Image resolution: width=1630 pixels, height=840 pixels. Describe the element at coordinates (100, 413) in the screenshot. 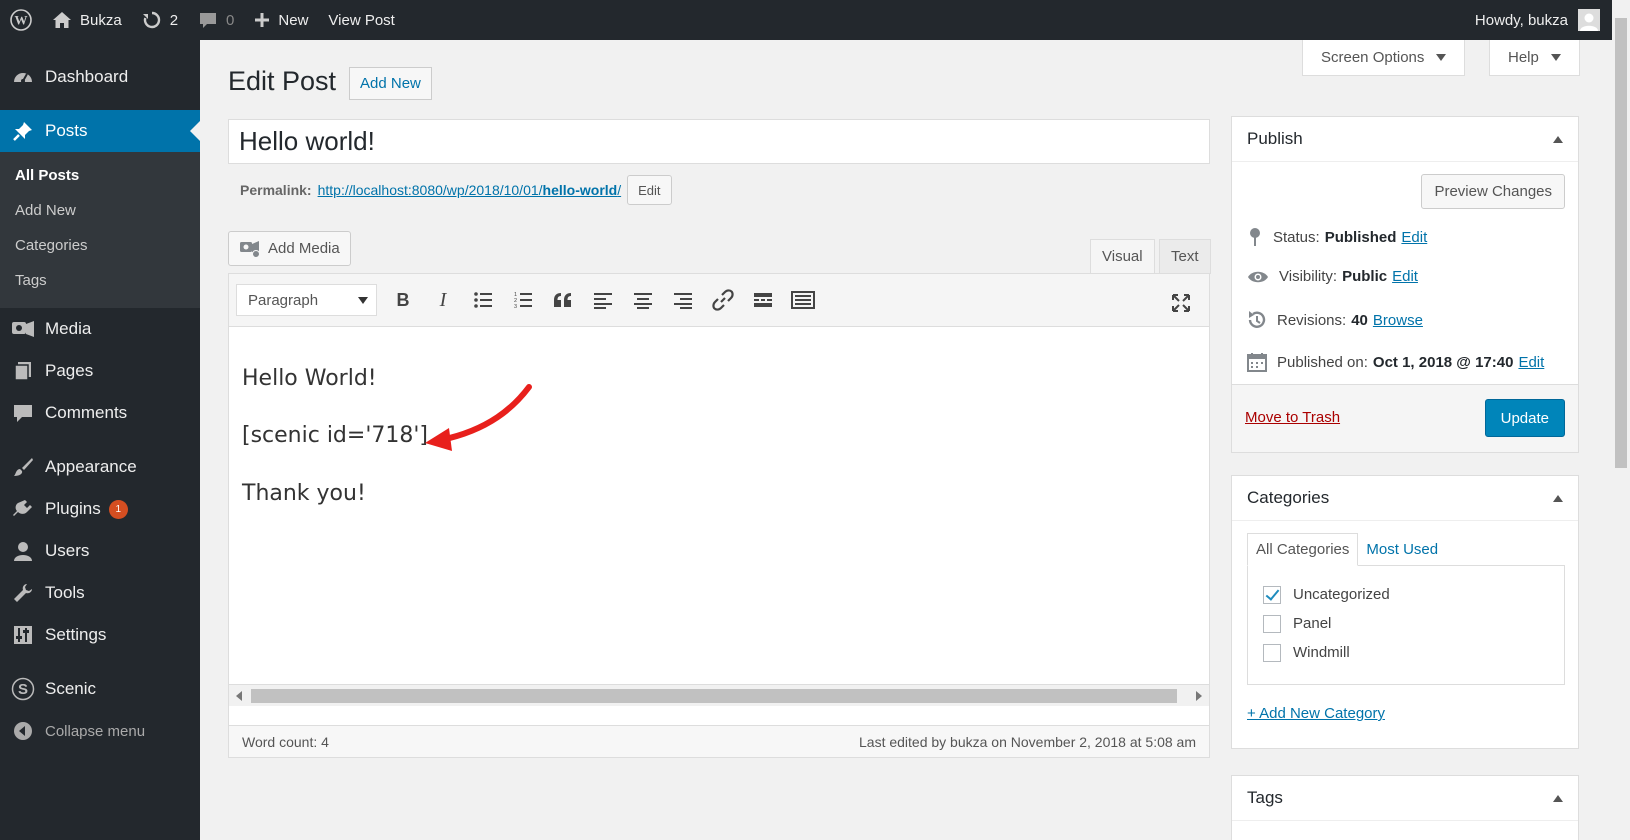

I see `menu-comments: Comments` at that location.